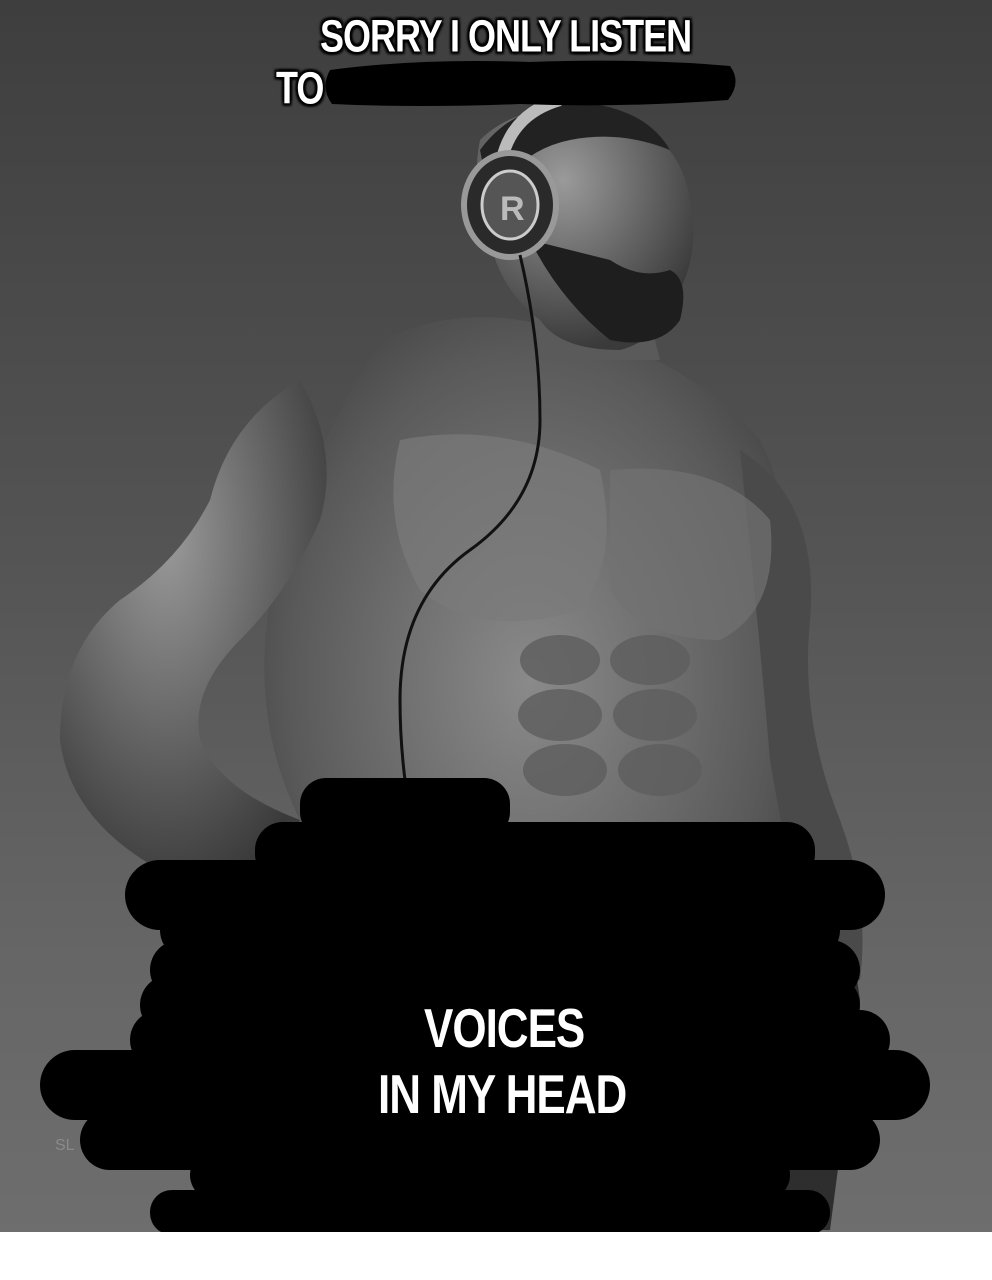 This screenshot has height=1280, width=992. I want to click on caption-top-line2: TO, so click(300, 88).